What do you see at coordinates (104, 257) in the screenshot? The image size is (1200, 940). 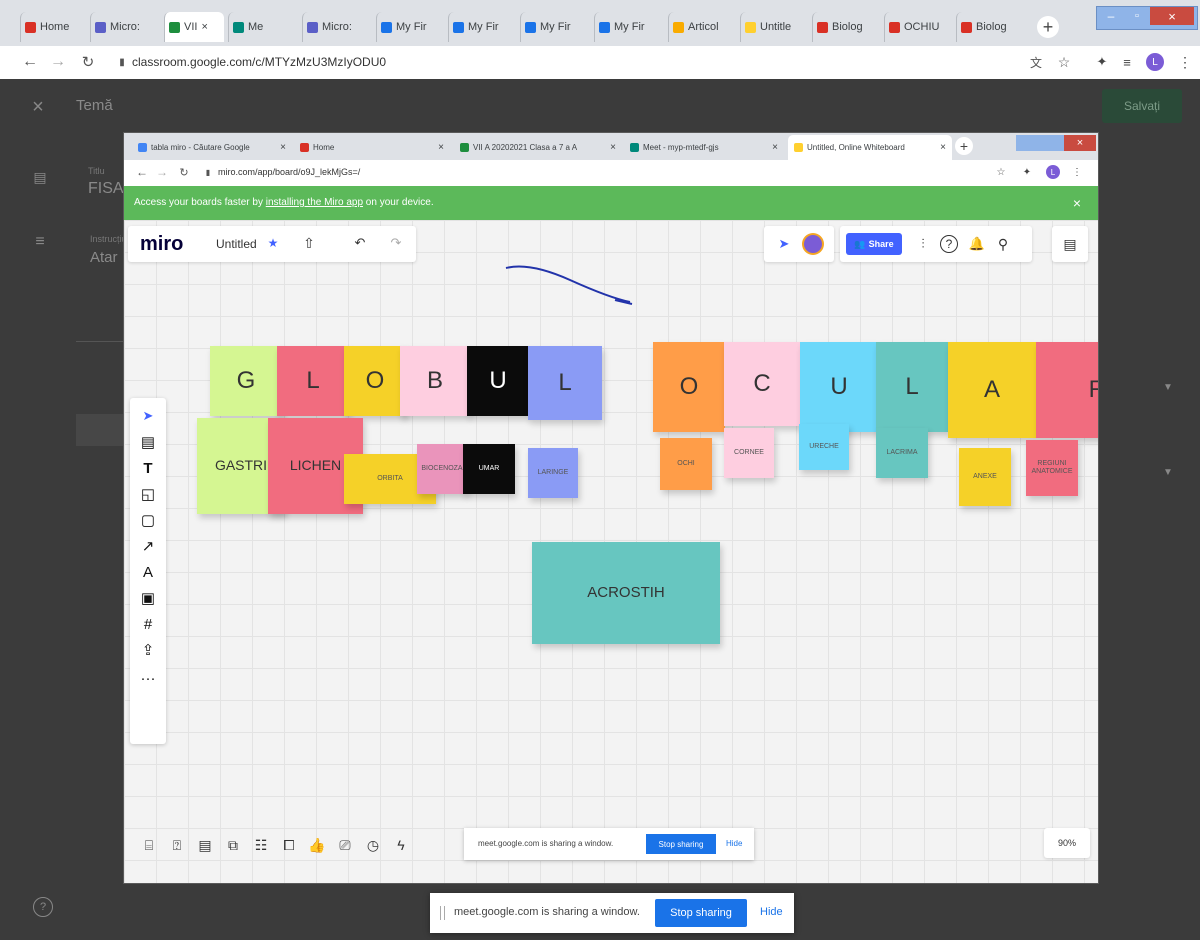 I see `instructions-field-value: Atar` at bounding box center [104, 257].